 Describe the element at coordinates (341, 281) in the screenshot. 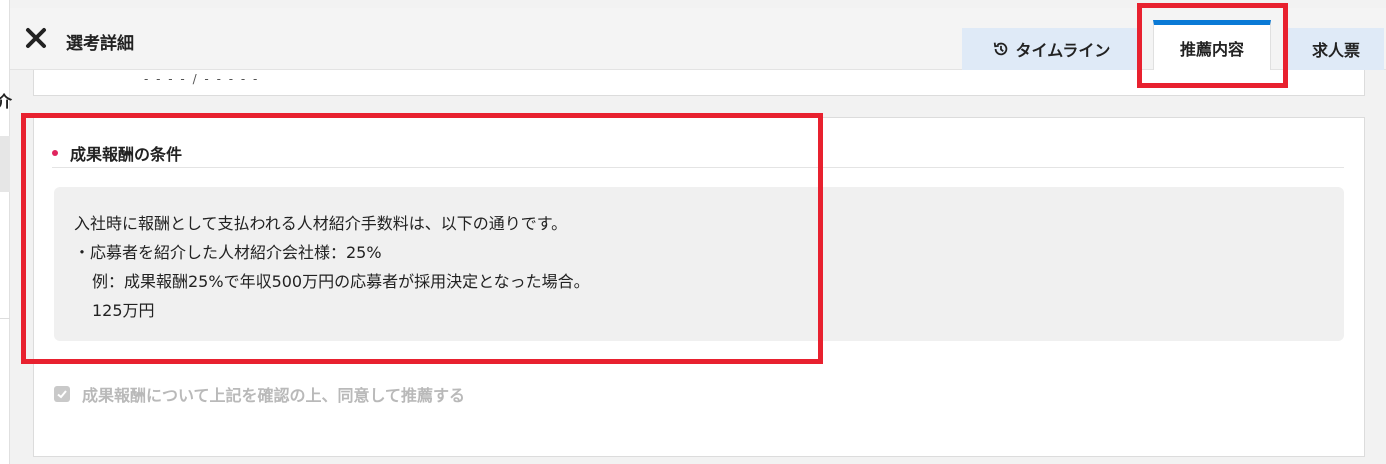

I see `condition-line: 例：成果報酬25%で年収500万円の応募者が採用決定となった場合。` at that location.